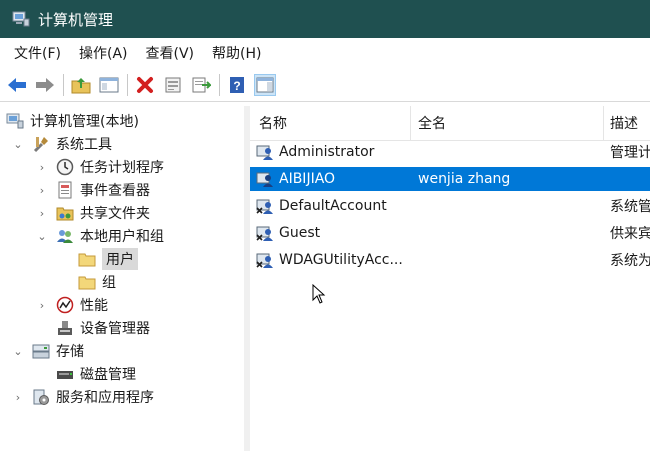 The height and width of the screenshot is (451, 650). Describe the element at coordinates (41, 351) in the screenshot. I see `storage-icon` at that location.